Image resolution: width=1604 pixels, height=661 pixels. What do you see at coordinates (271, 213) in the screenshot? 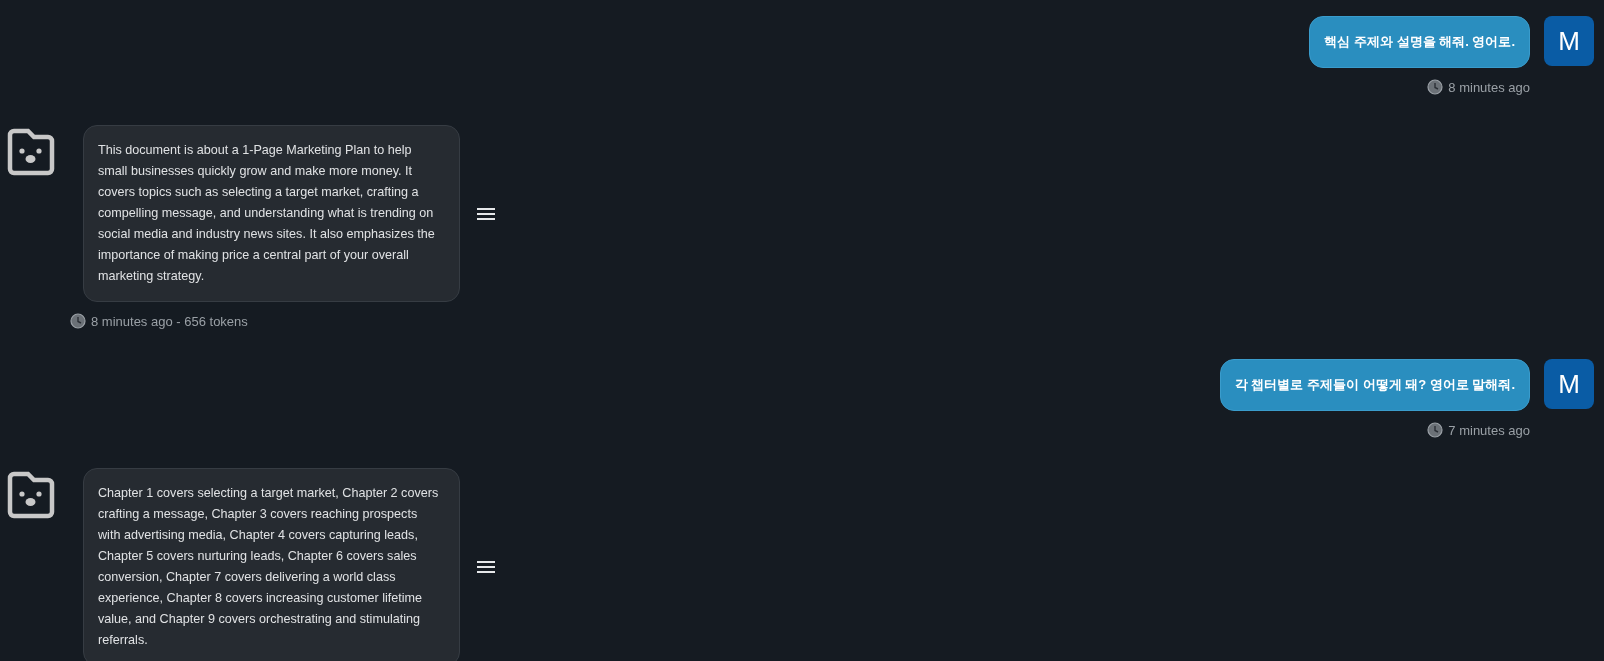
I see `assistant-message: This document is about a 1-Page Marketing Plan to help small businesses quickly grow and make more money. It covers topics such as selecting a target market, crafting a compelling message, and understanding what is trending on social media and industry news sites. It also emphasizes the importance of making price a central part of your overall marketing strategy.` at bounding box center [271, 213].